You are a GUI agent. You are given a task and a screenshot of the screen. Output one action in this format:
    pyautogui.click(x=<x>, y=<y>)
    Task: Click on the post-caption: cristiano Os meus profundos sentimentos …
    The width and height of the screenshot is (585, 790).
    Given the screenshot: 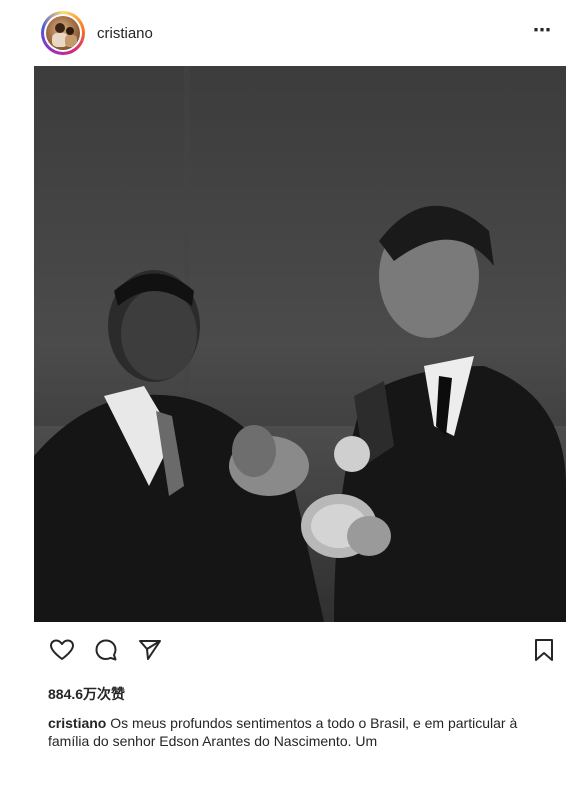 What is the action you would take?
    pyautogui.click(x=298, y=732)
    